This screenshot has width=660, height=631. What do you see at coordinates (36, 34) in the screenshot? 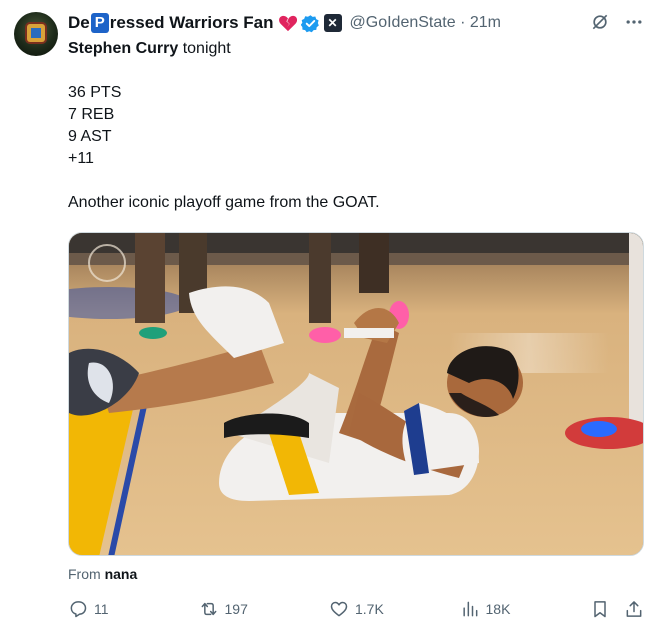
I see `avatar` at bounding box center [36, 34].